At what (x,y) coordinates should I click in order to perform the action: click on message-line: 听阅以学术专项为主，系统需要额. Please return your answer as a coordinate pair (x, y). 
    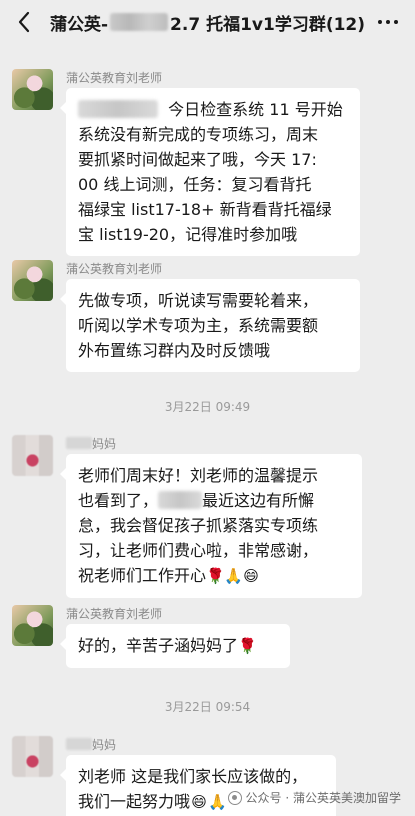
    Looking at the image, I should click on (198, 325).